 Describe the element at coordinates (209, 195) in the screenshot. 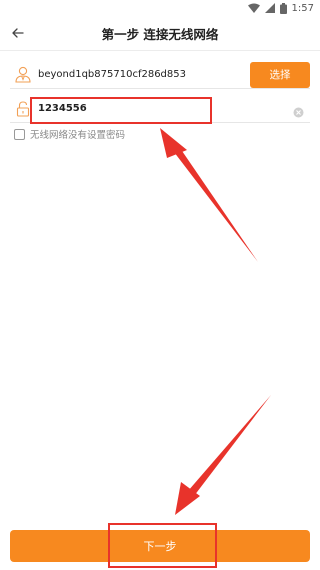

I see `arrow-to-password` at that location.